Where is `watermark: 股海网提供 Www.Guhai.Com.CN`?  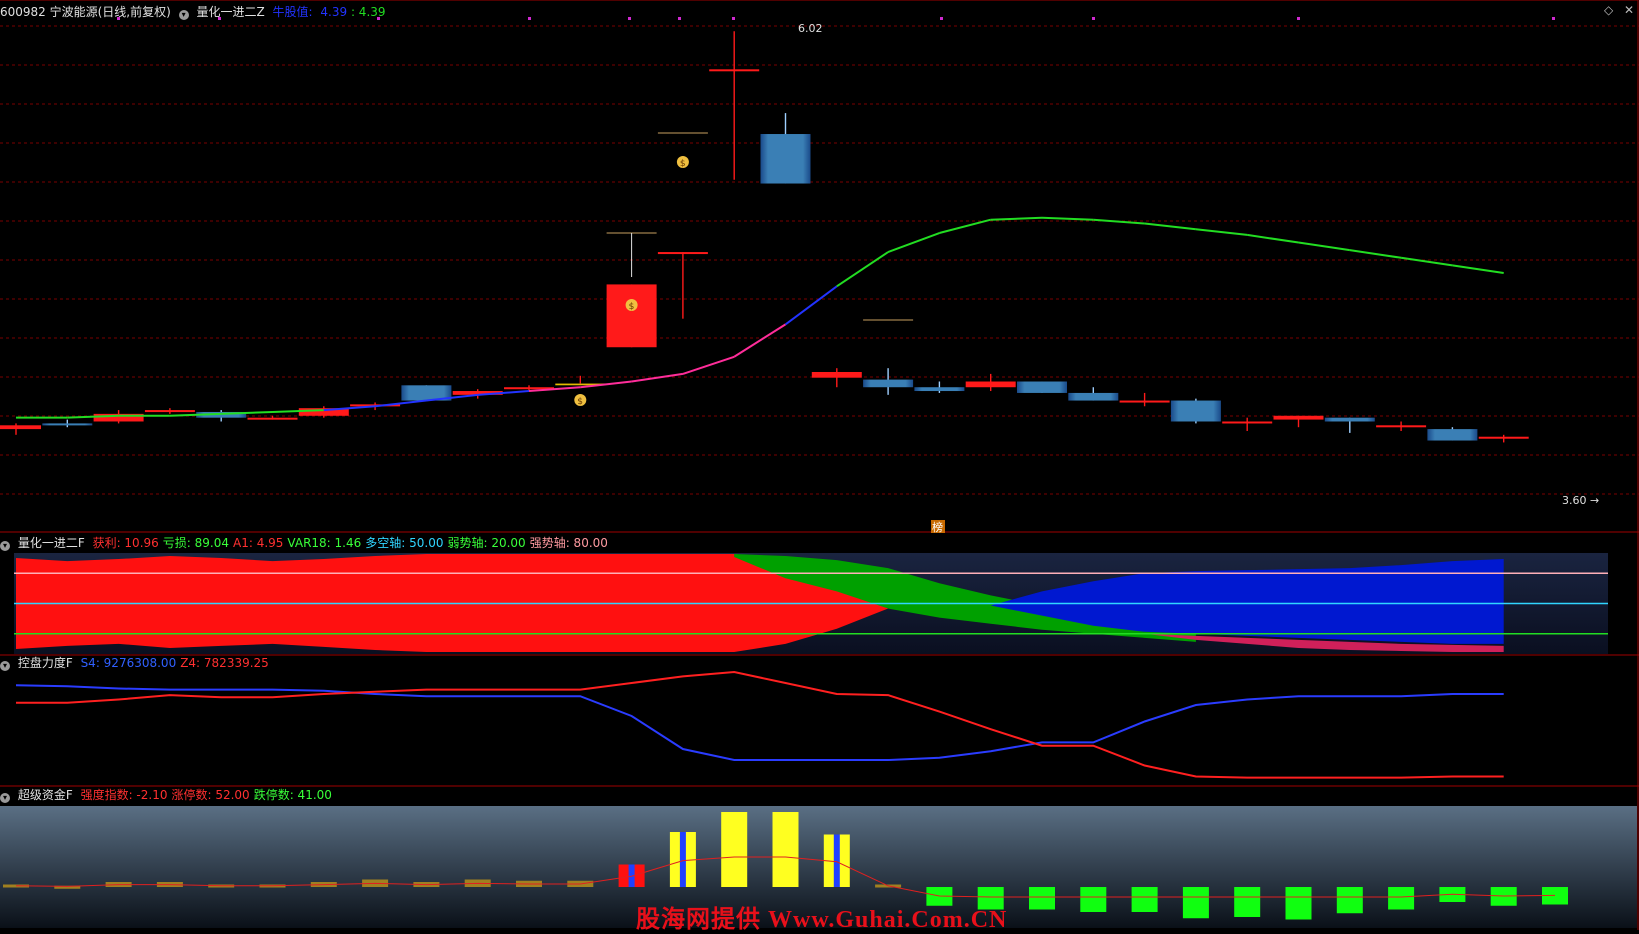
watermark: 股海网提供 Www.Guhai.Com.CN is located at coordinates (822, 920).